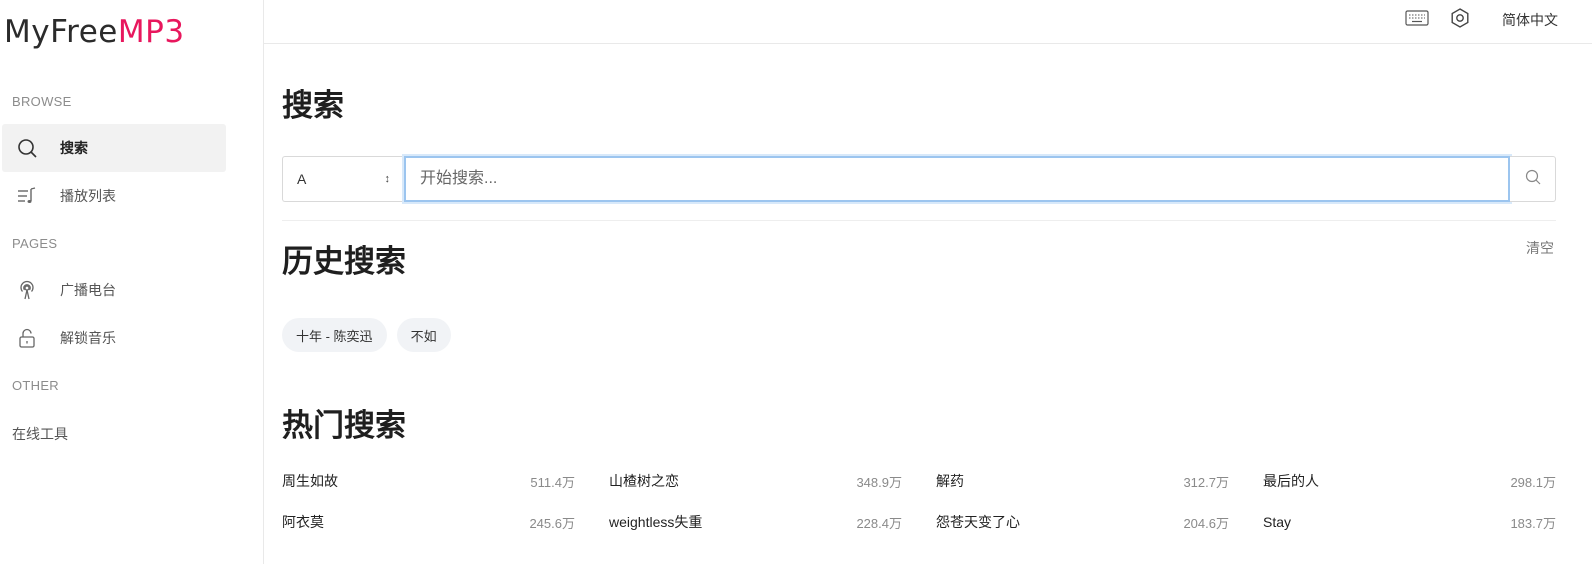 The image size is (1592, 564). What do you see at coordinates (1409, 481) in the screenshot?
I see `hot-search-item: 最后的人 298.1万` at bounding box center [1409, 481].